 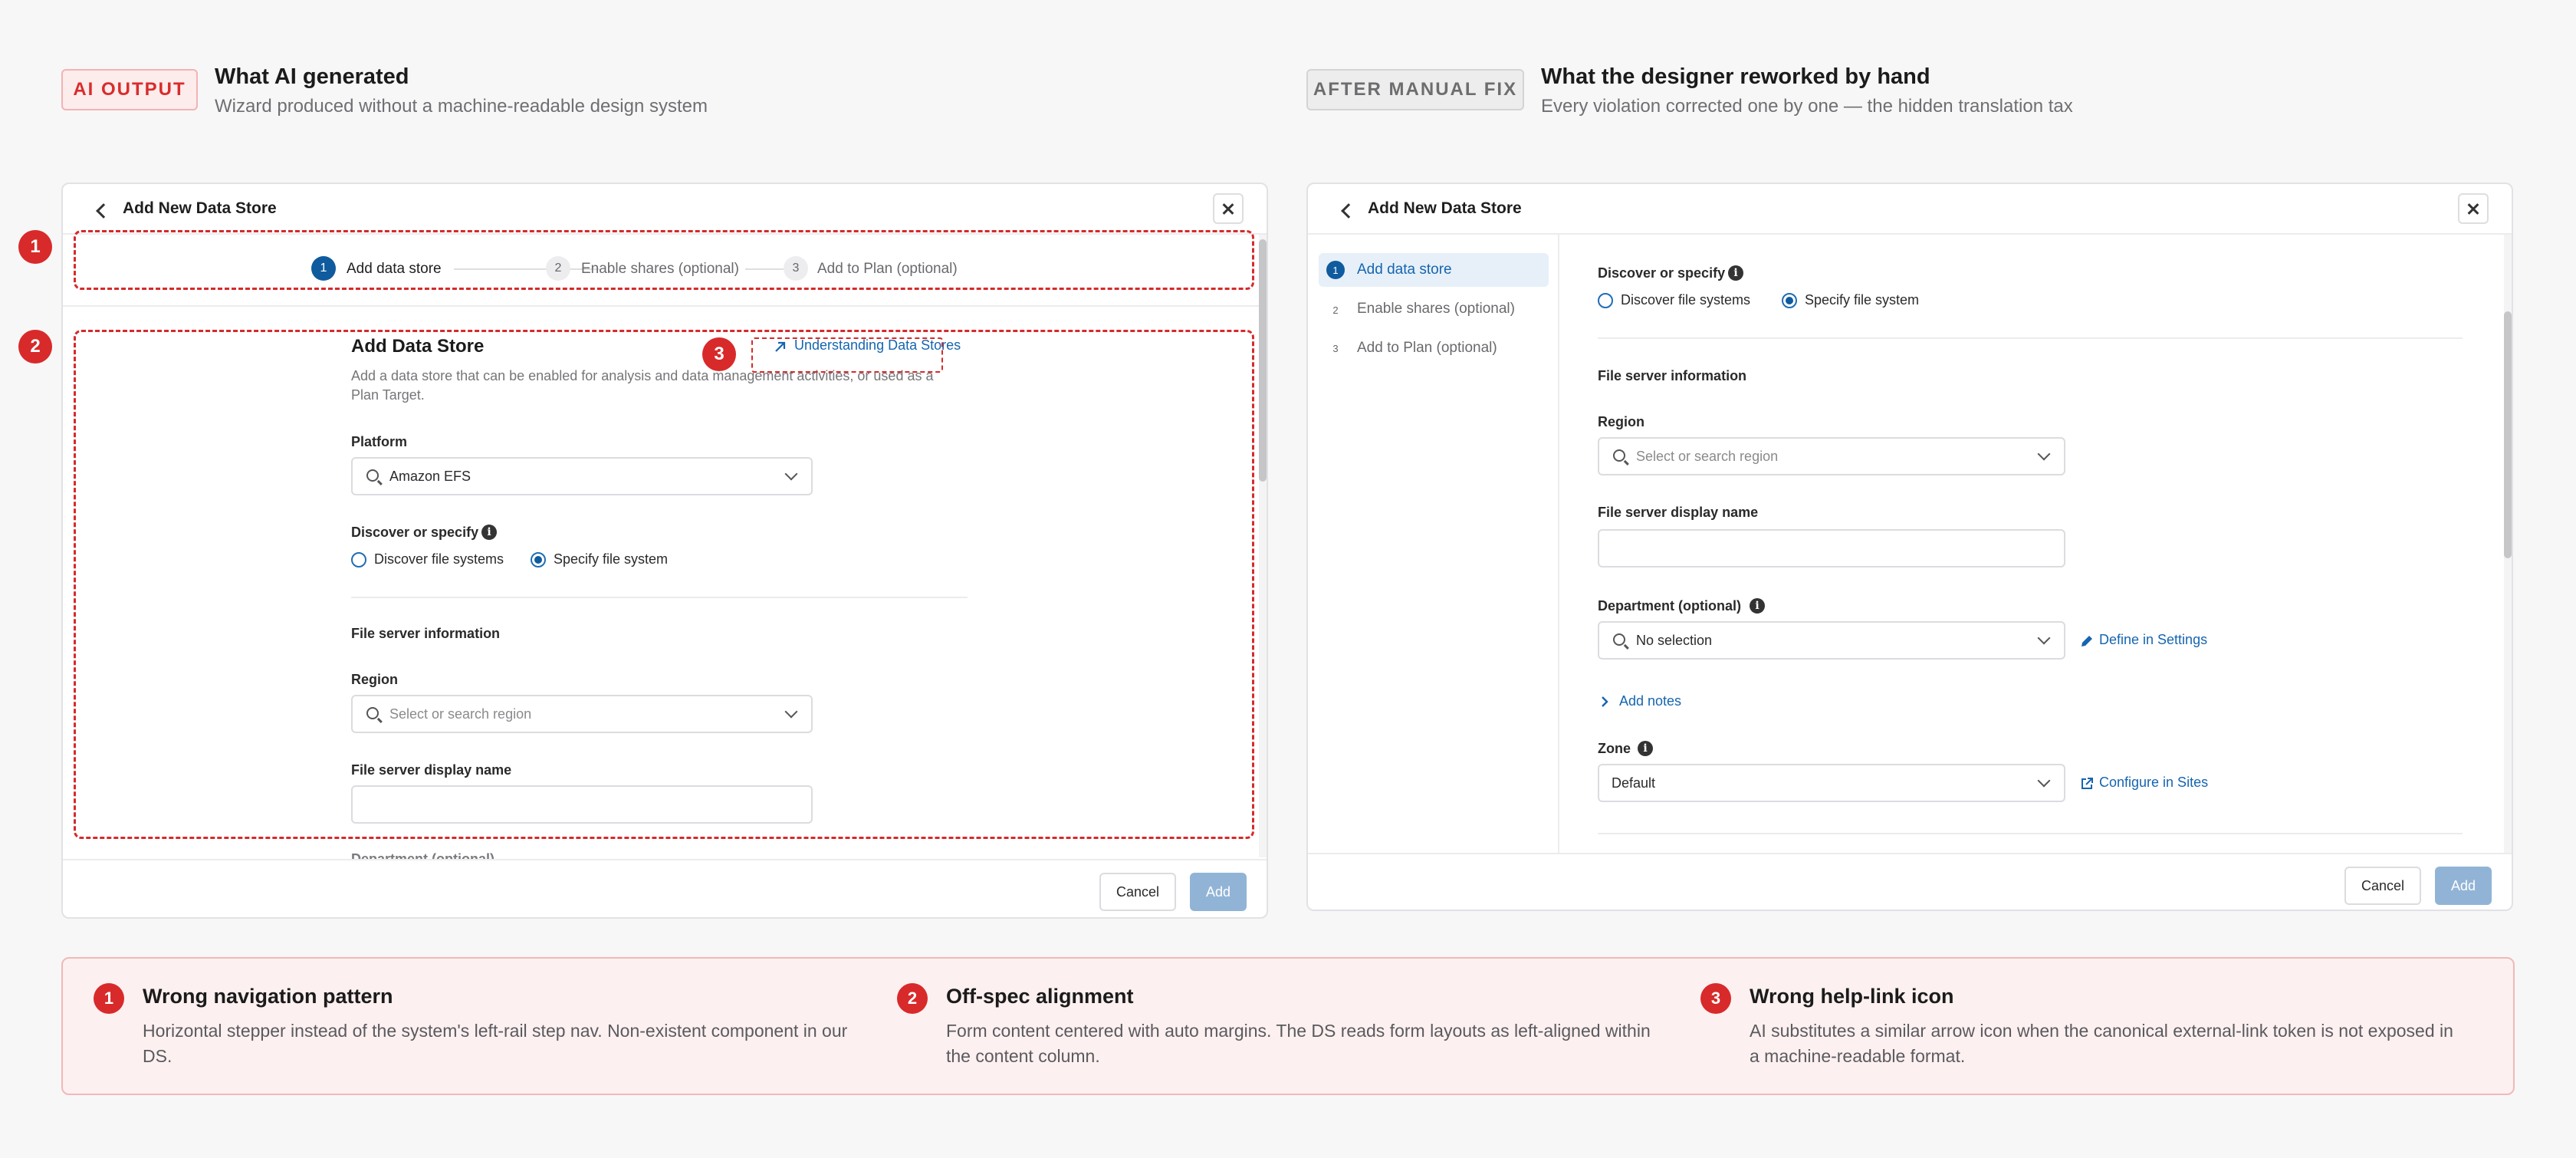 What do you see at coordinates (1708, 456) in the screenshot?
I see `region-select-placeholder: Select or search region` at bounding box center [1708, 456].